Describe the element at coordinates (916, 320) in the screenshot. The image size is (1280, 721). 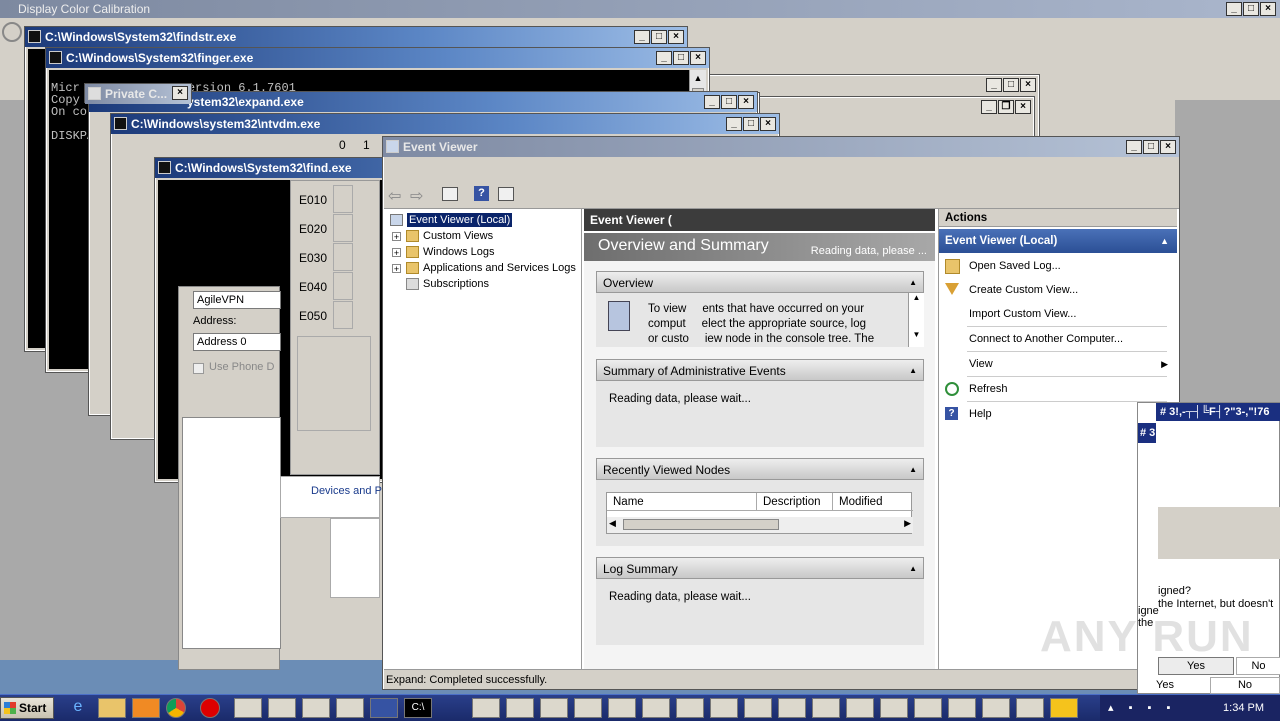
I see `overview-scrollbar: ▲ ▼` at that location.